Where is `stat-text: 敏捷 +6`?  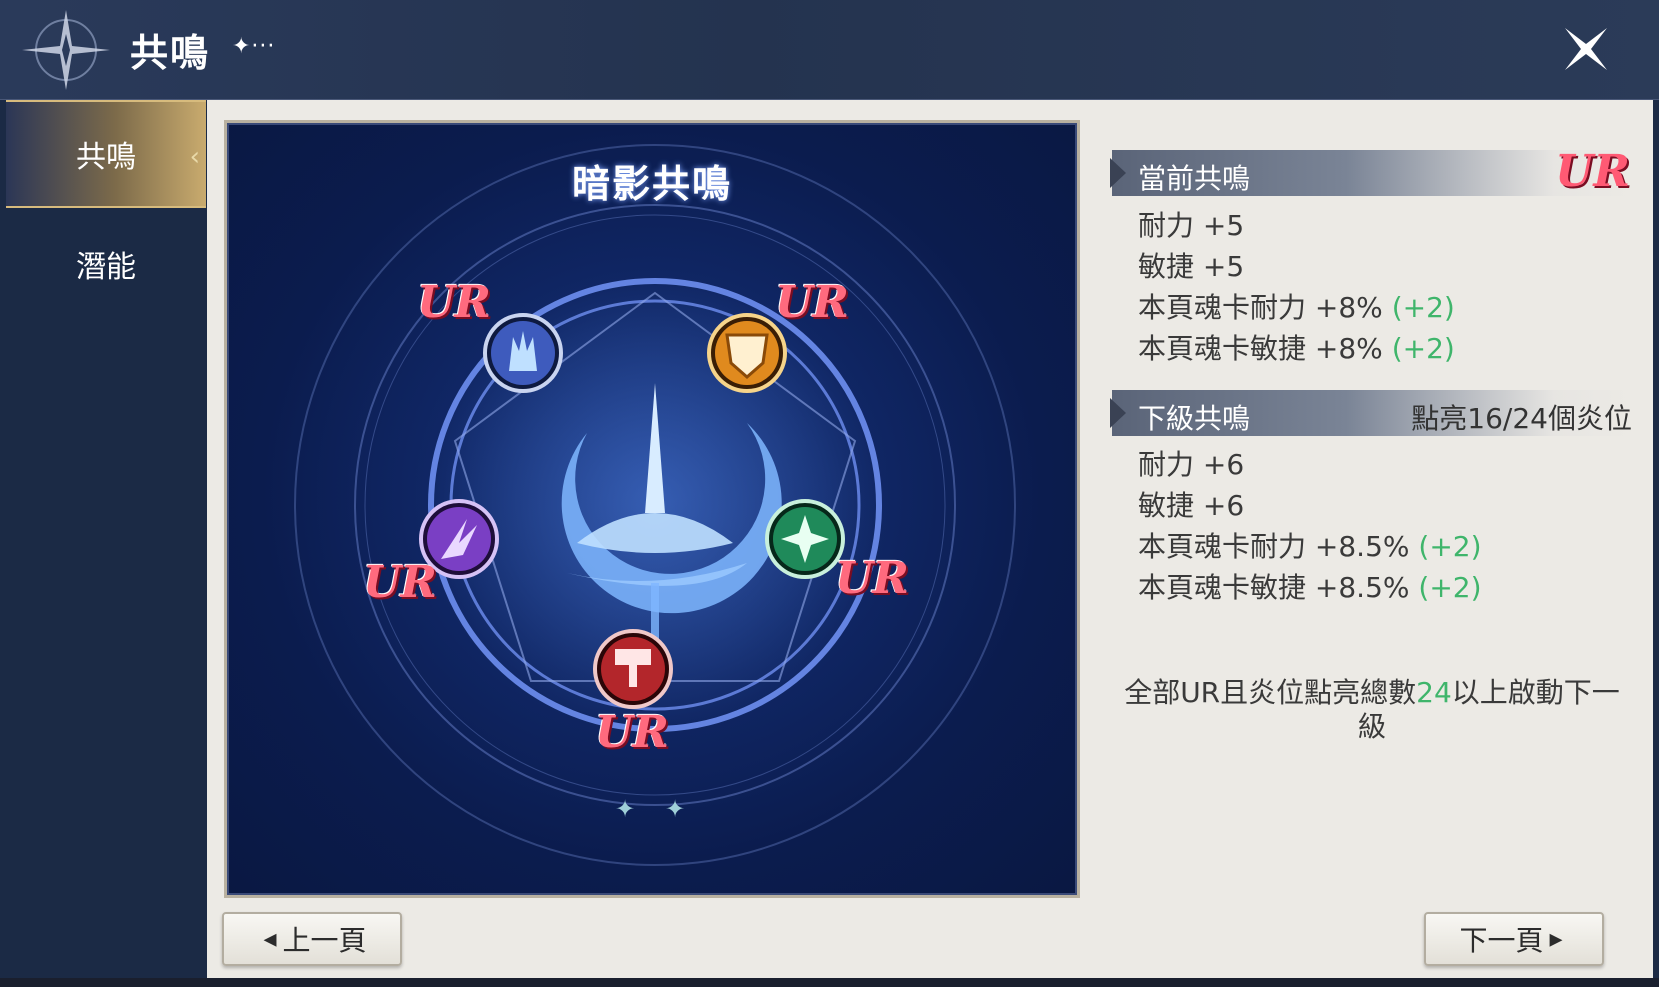 stat-text: 敏捷 +6 is located at coordinates (1191, 505).